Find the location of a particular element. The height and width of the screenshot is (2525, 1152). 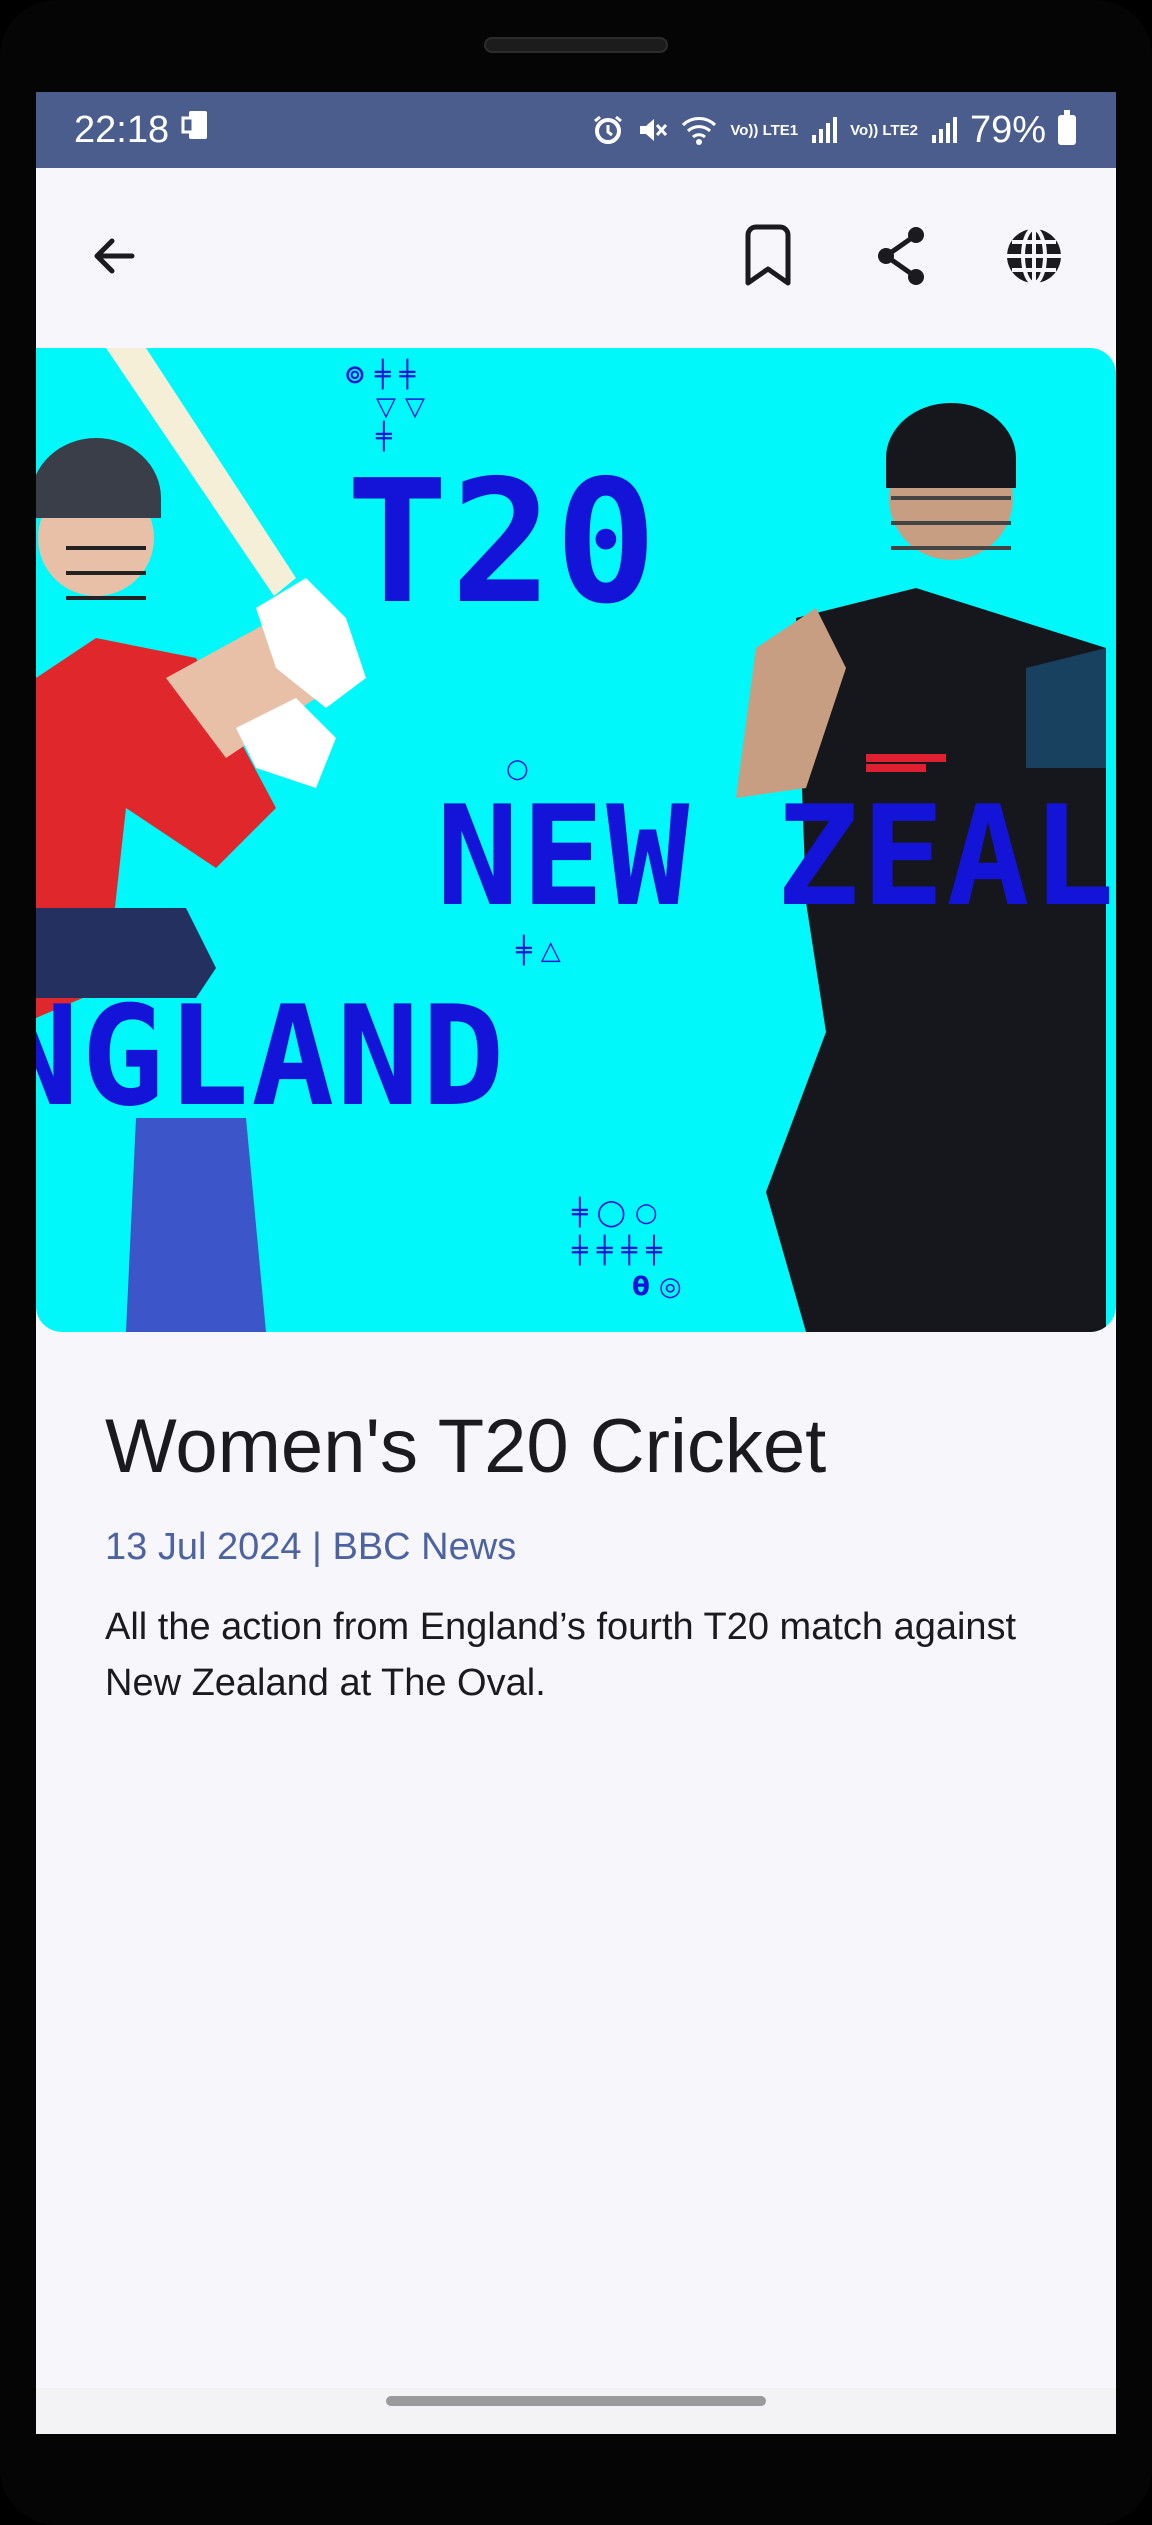

wifi-icon is located at coordinates (699, 130).